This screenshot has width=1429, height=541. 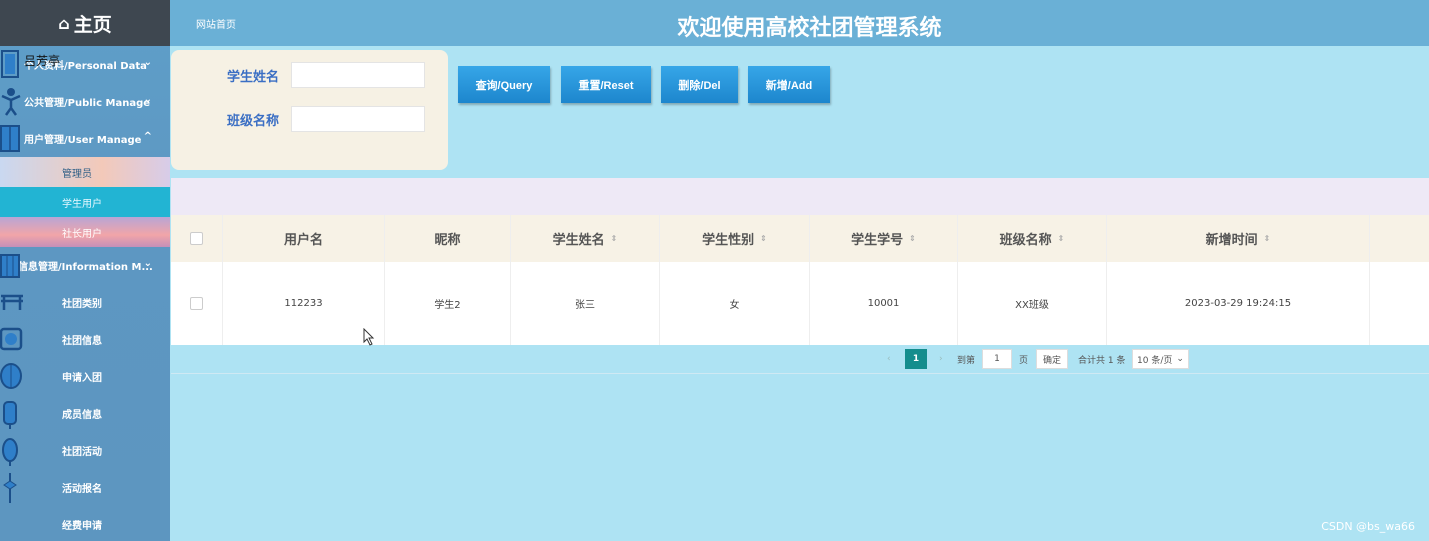 What do you see at coordinates (82, 341) in the screenshot?
I see `sidebar-item-label: 社团信息` at bounding box center [82, 341].